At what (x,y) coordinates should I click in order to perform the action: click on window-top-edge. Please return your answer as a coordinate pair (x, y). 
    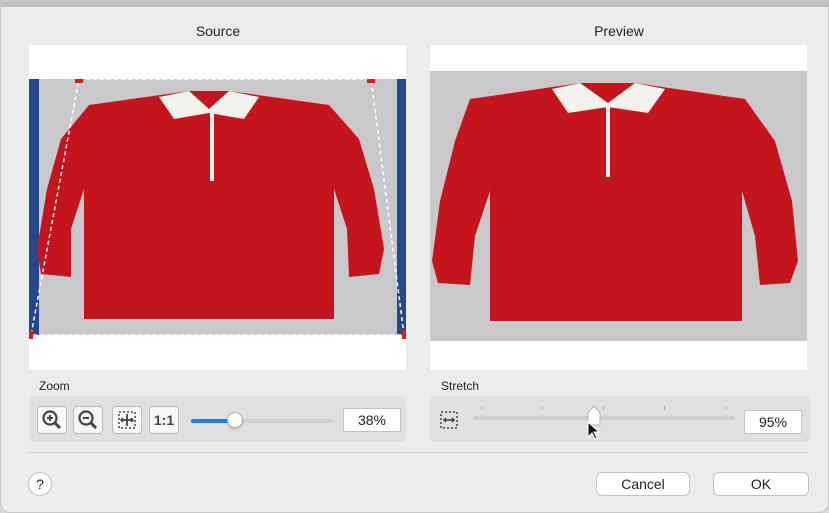
    Looking at the image, I should click on (415, 4).